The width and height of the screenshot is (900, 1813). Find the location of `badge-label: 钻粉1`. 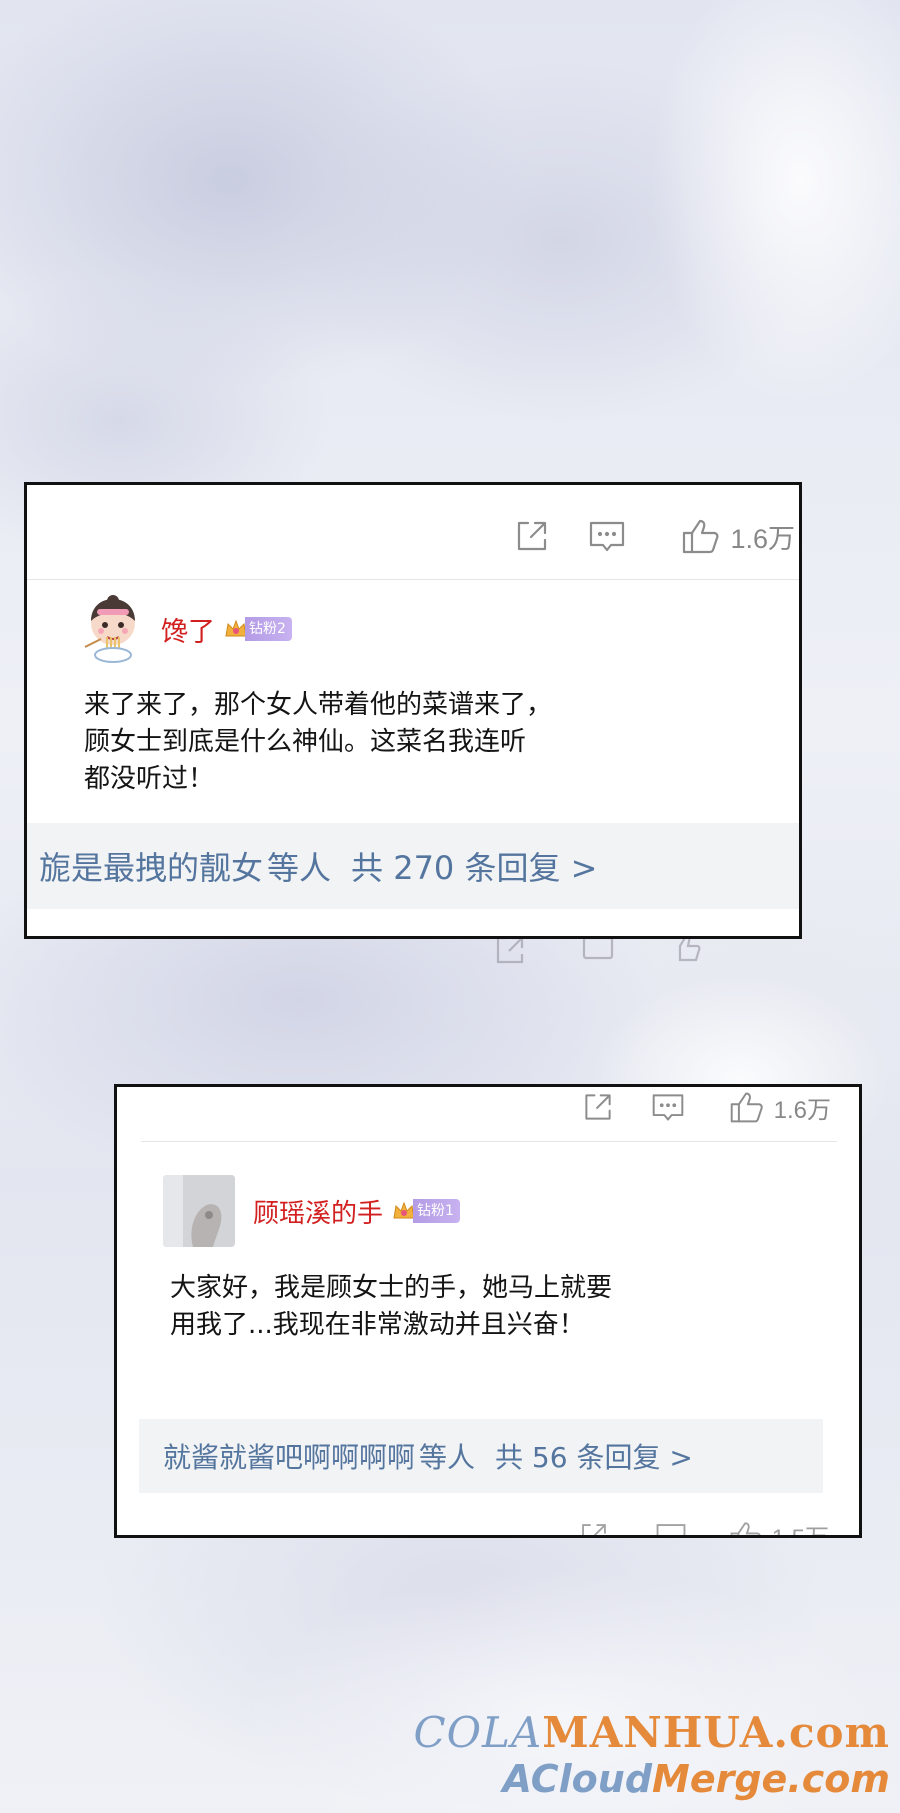

badge-label: 钻粉1 is located at coordinates (436, 1211).